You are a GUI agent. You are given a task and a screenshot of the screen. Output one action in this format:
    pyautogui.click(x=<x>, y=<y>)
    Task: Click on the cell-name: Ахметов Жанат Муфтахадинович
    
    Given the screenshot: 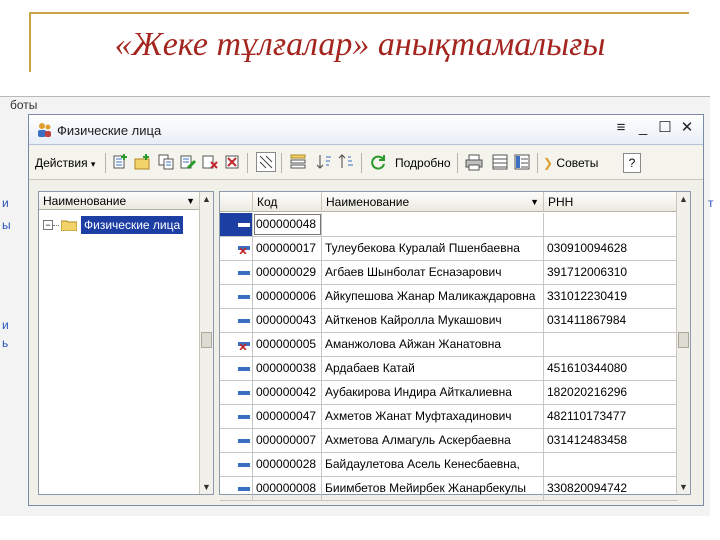 What is the action you would take?
    pyautogui.click(x=433, y=416)
    